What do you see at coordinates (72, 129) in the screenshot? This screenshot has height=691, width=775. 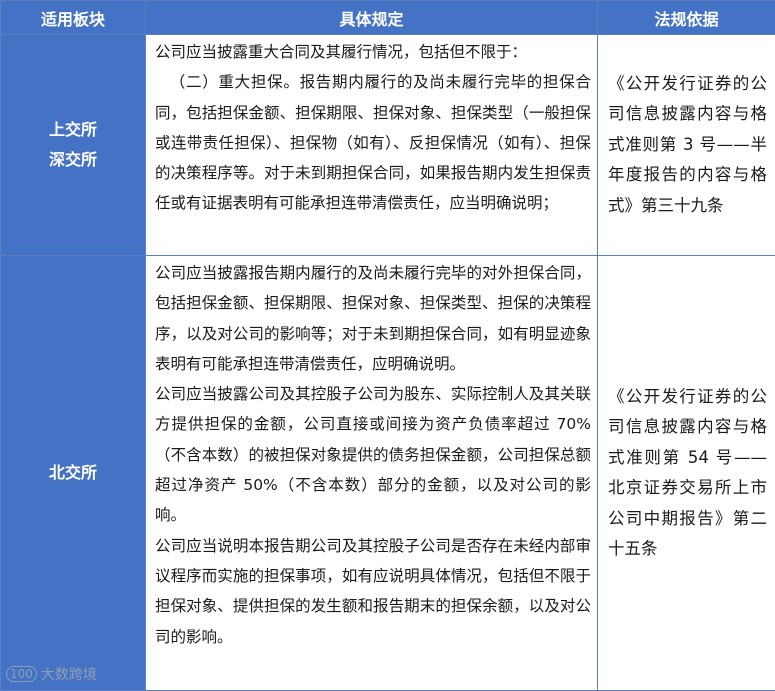 I see `region-label: 上交所` at bounding box center [72, 129].